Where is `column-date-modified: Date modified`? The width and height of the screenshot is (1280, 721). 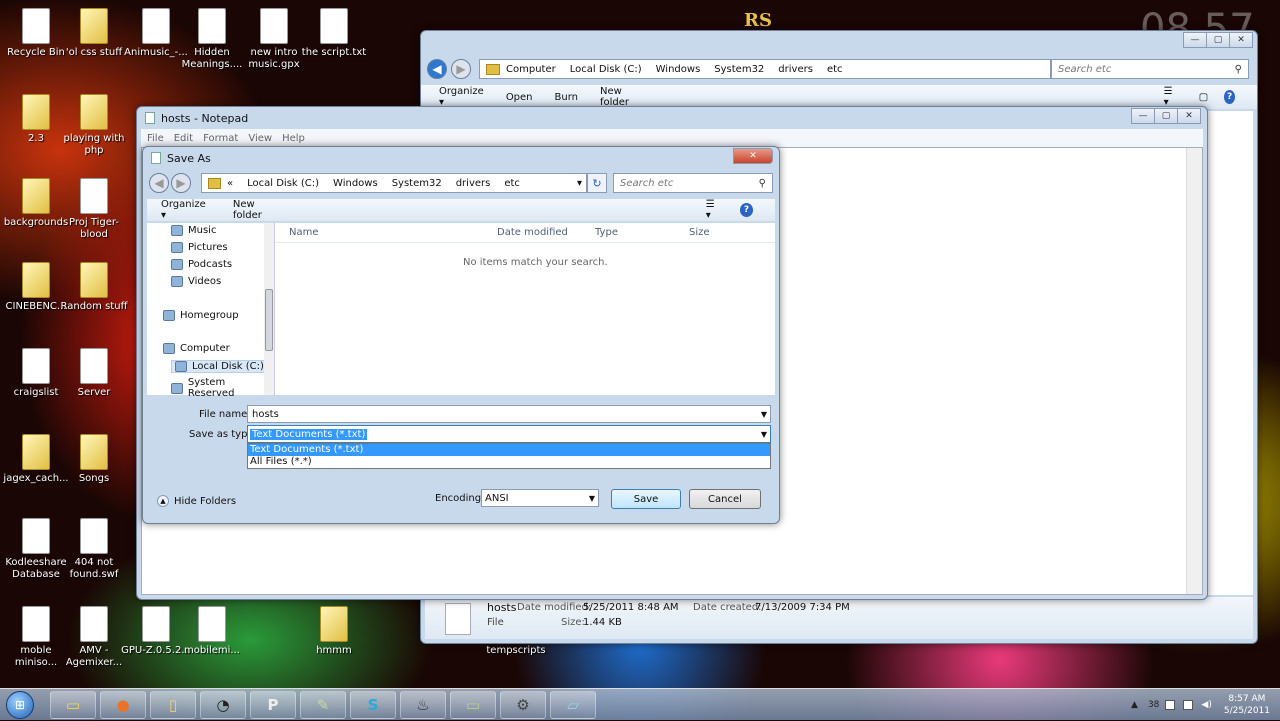
column-date-modified: Date modified is located at coordinates (532, 232).